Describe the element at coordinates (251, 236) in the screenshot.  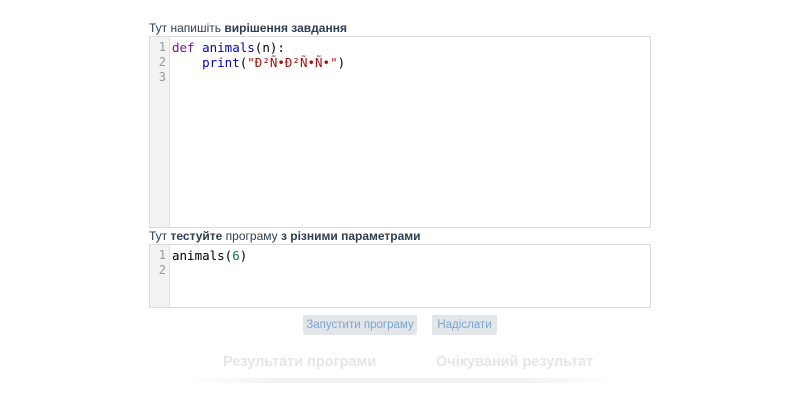
I see `test-caption-mid: програму` at that location.